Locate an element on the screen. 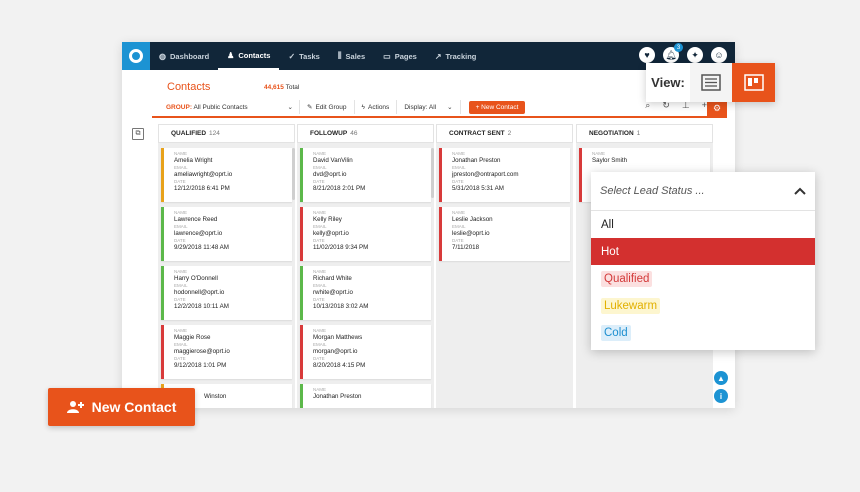  contact-email: kelly@oprt.io is located at coordinates (331, 233).